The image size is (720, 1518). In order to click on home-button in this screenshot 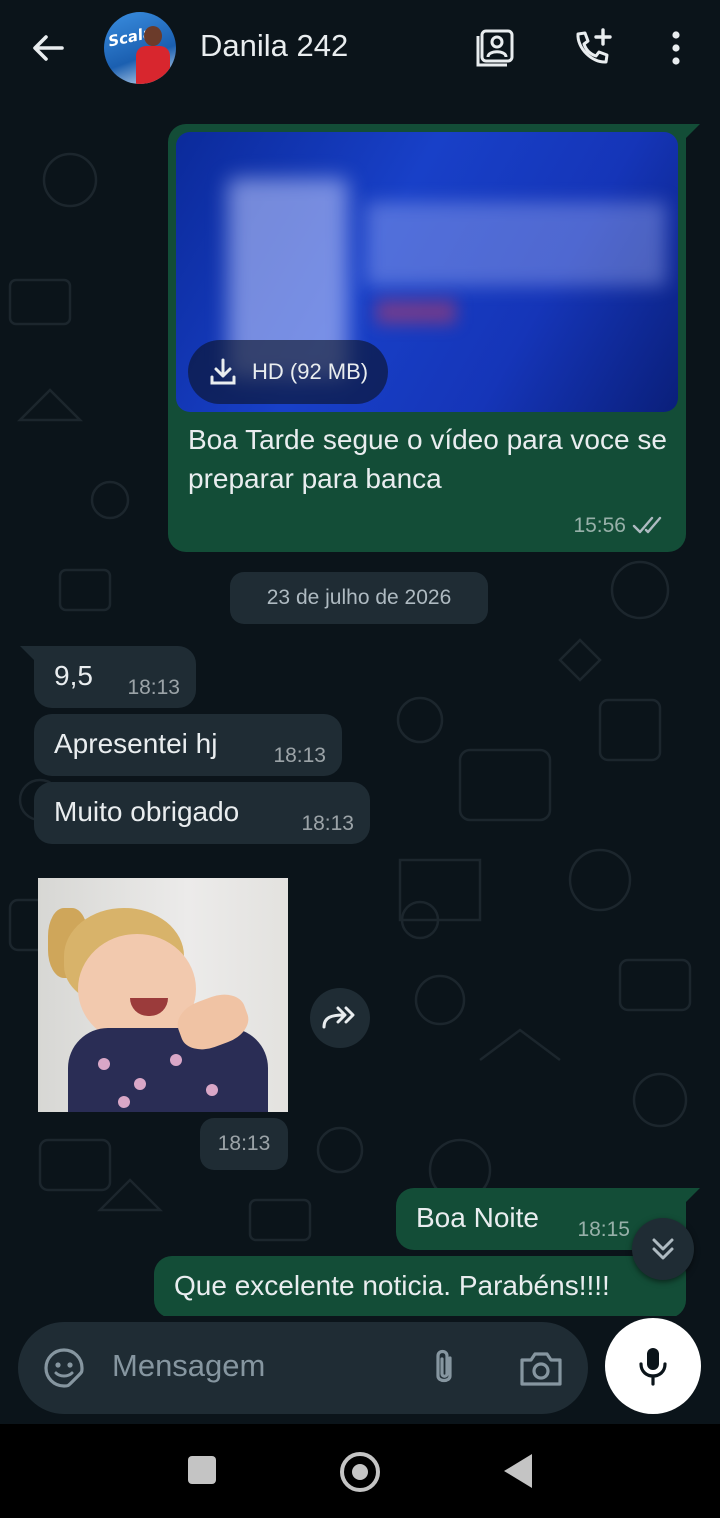, I will do `click(360, 1472)`.